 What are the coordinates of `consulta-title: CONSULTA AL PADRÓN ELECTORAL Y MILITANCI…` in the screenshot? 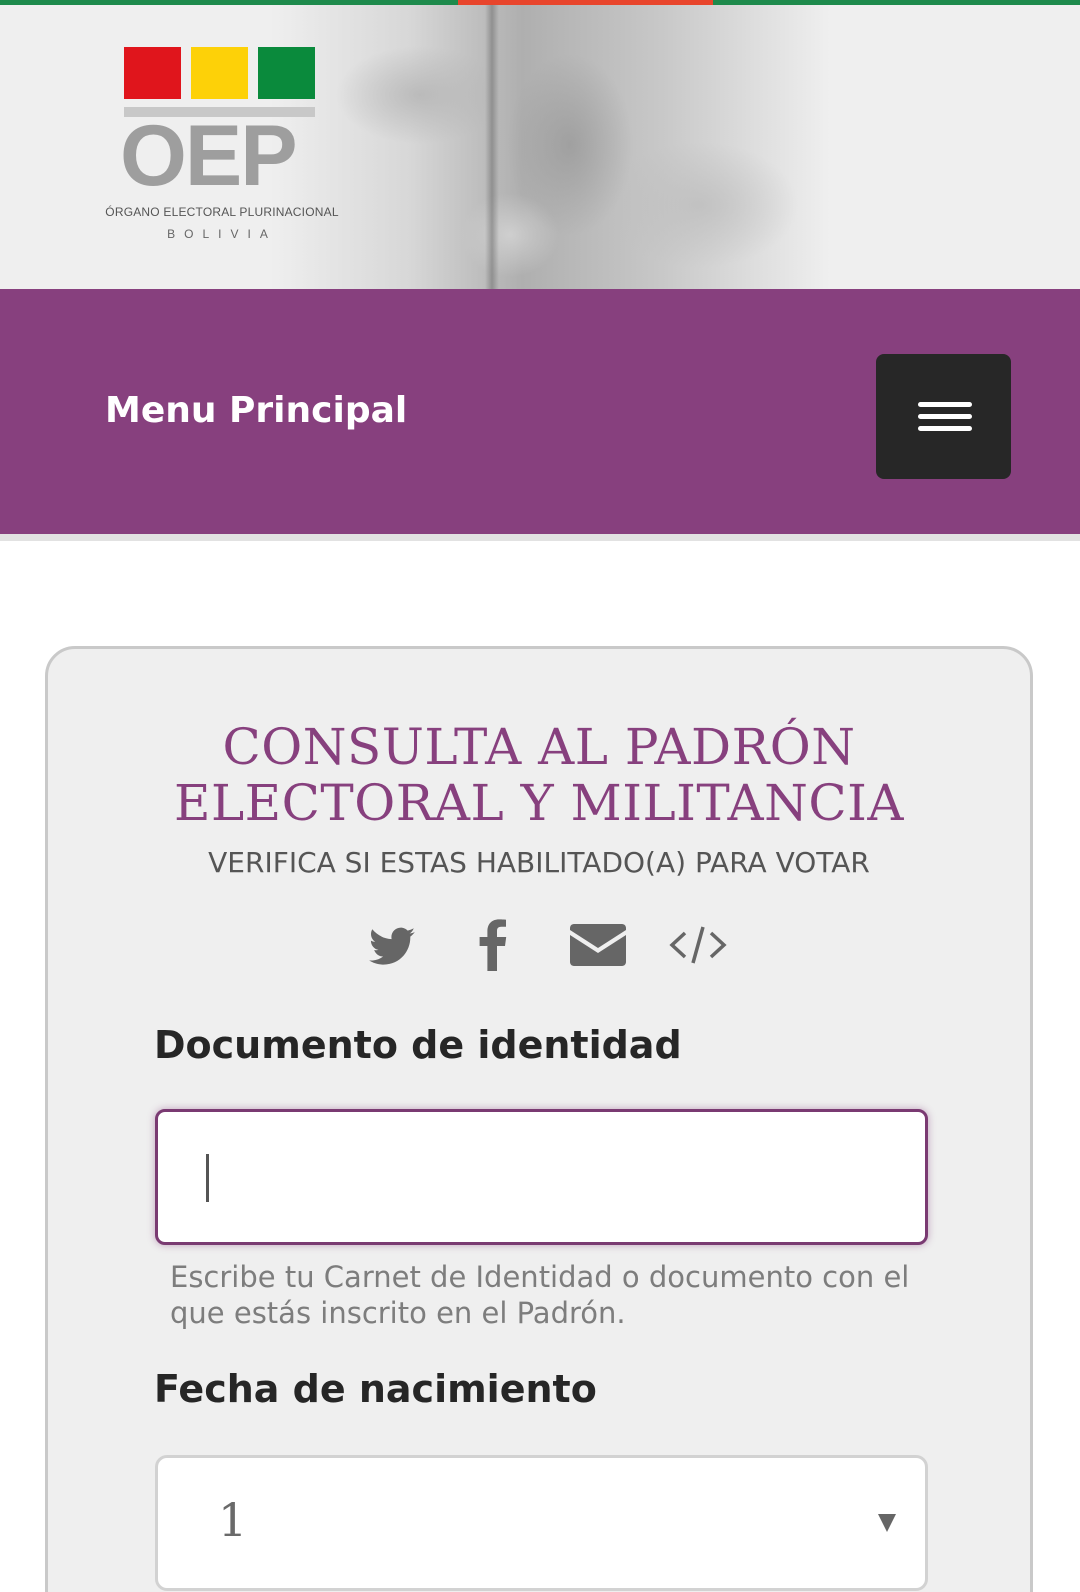 It's located at (539, 775).